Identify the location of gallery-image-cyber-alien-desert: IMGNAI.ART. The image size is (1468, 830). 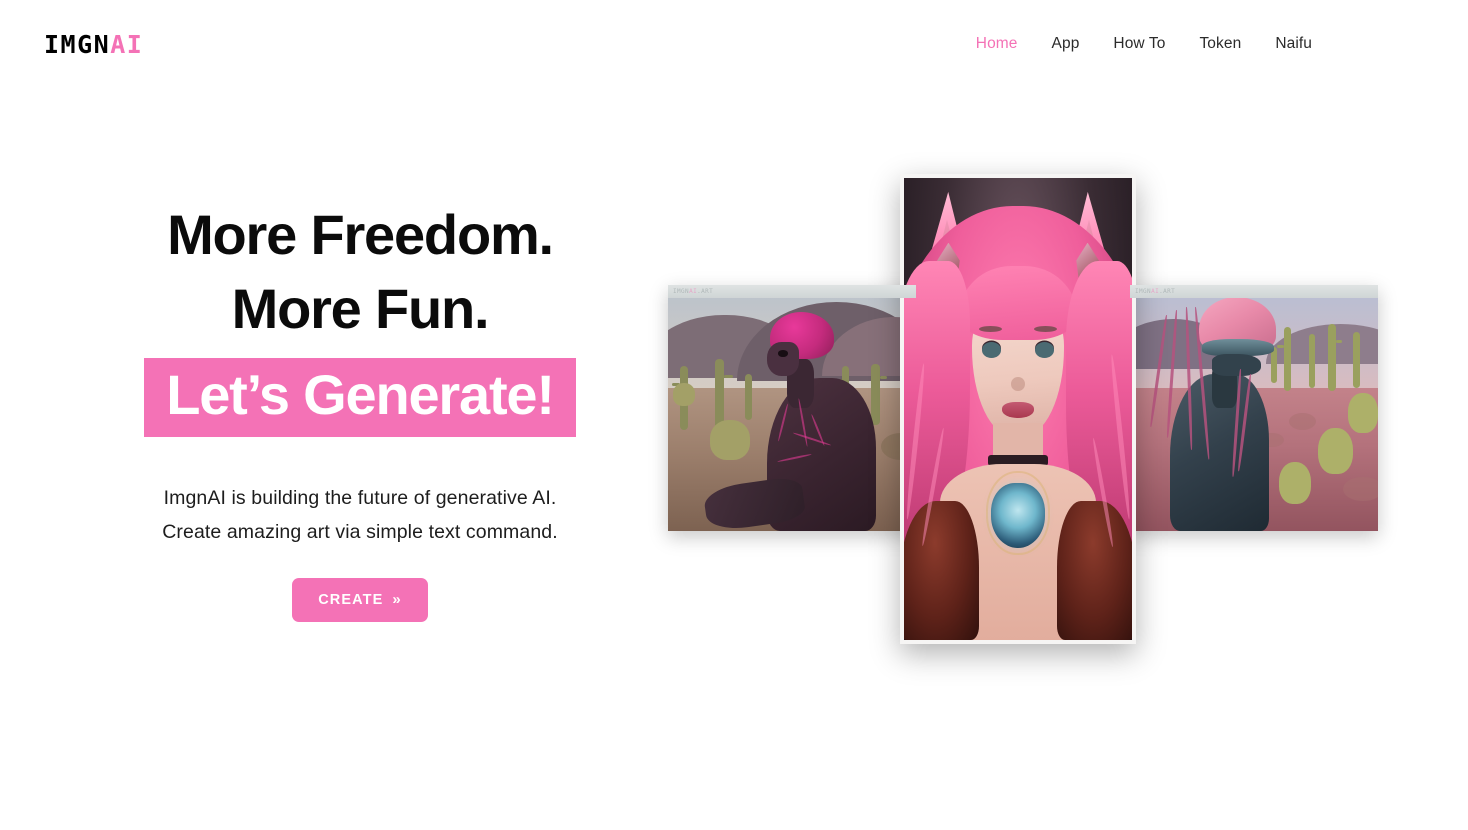
(1254, 408).